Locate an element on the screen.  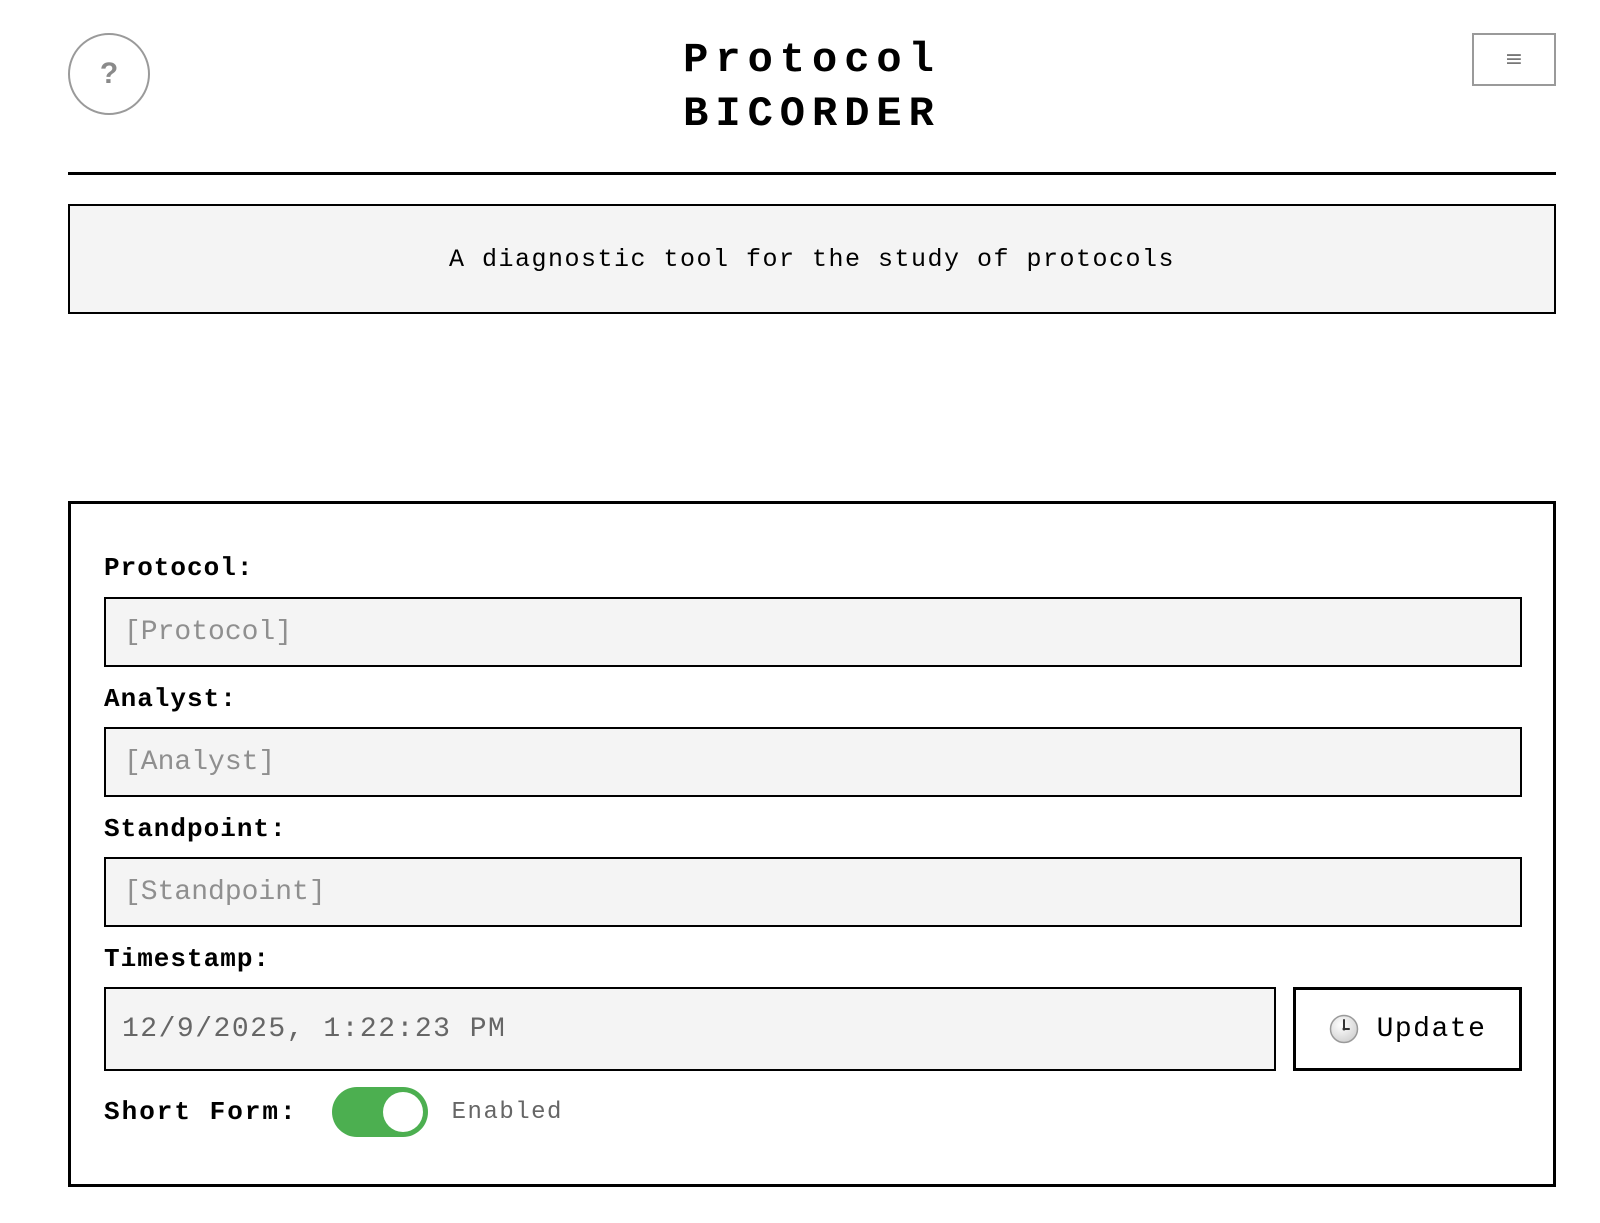
short-form-row: Short Form: Enabled is located at coordinates (333, 1112).